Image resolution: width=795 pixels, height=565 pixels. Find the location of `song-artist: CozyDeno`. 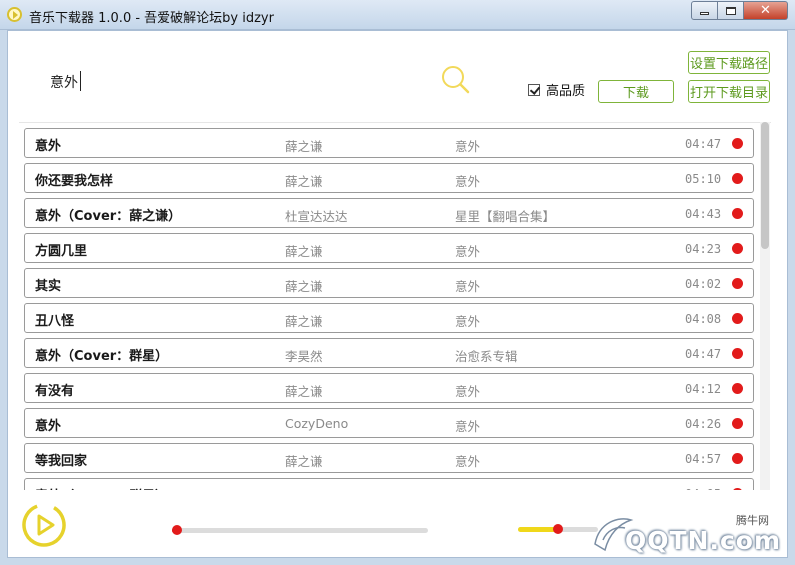

song-artist: CozyDeno is located at coordinates (317, 423).